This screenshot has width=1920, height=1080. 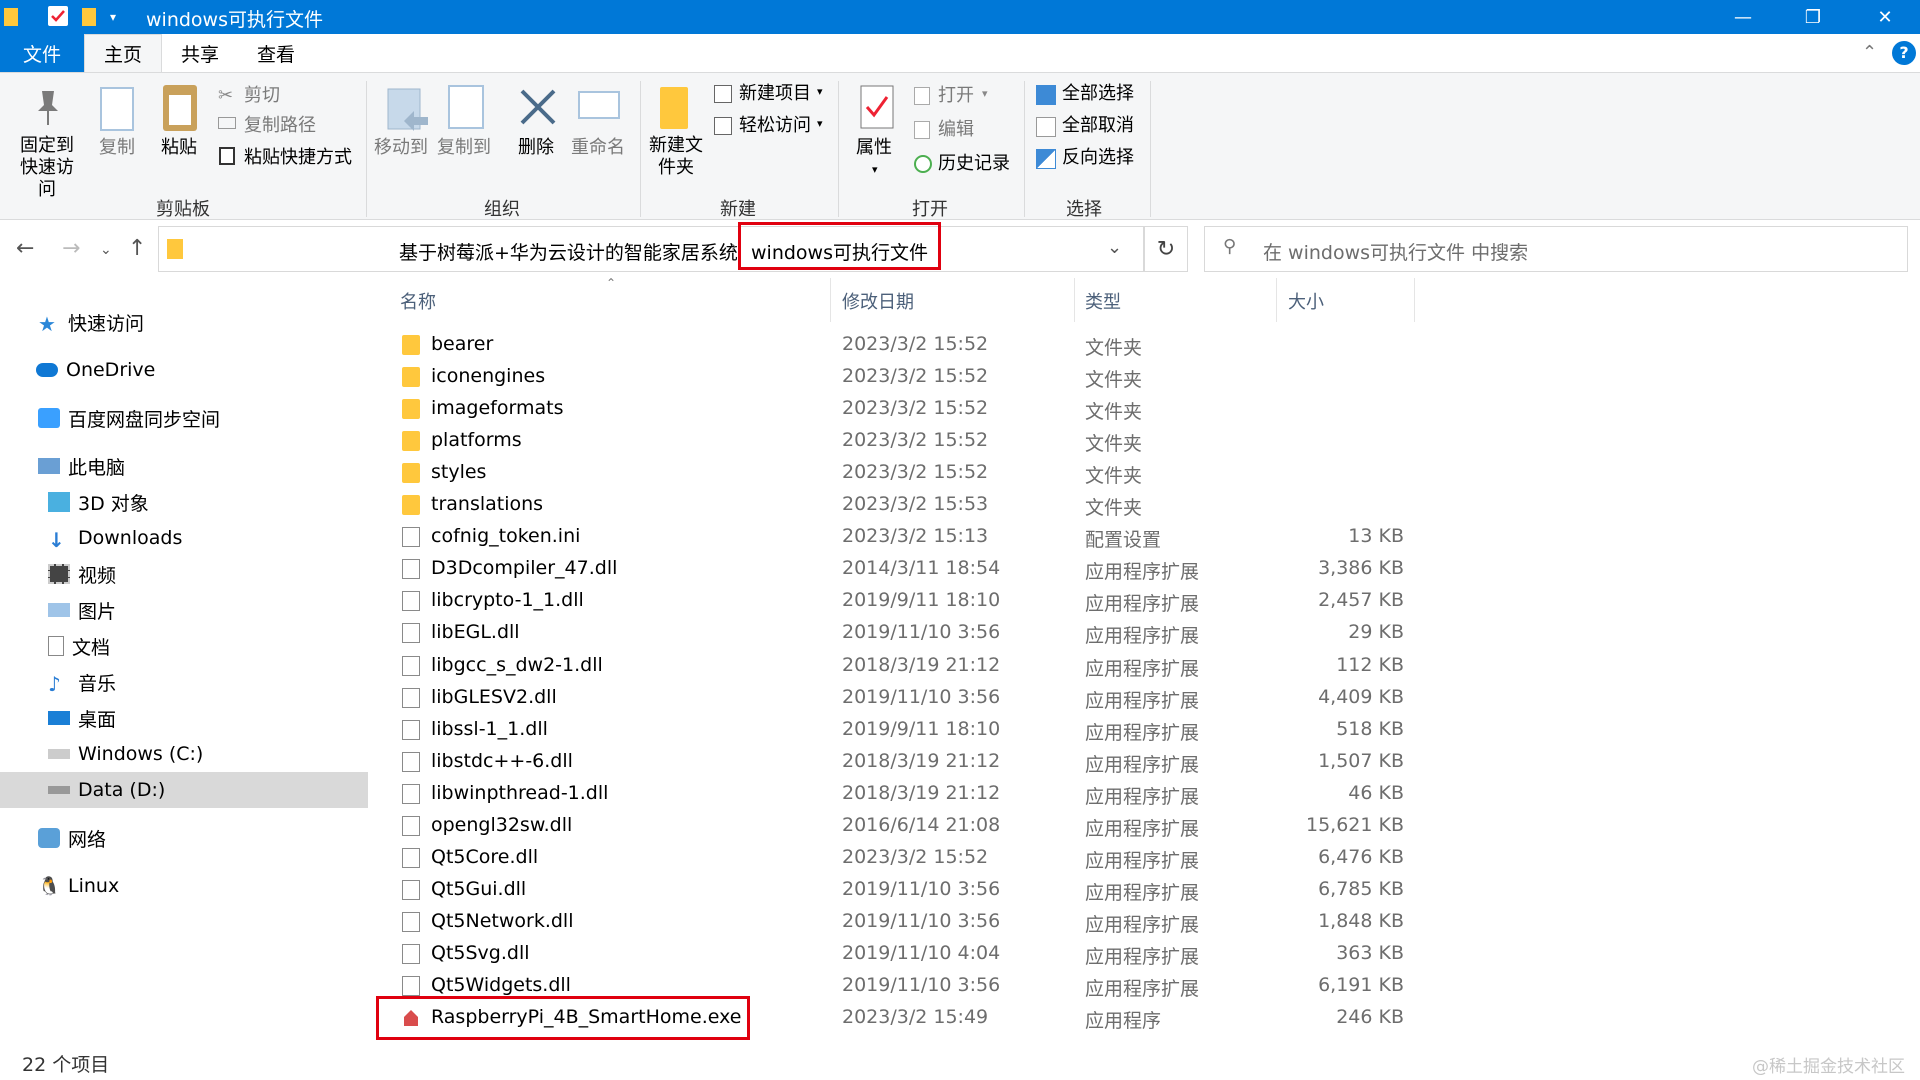 I want to click on nav-quick-access: ★ 快速访问, so click(x=91, y=322).